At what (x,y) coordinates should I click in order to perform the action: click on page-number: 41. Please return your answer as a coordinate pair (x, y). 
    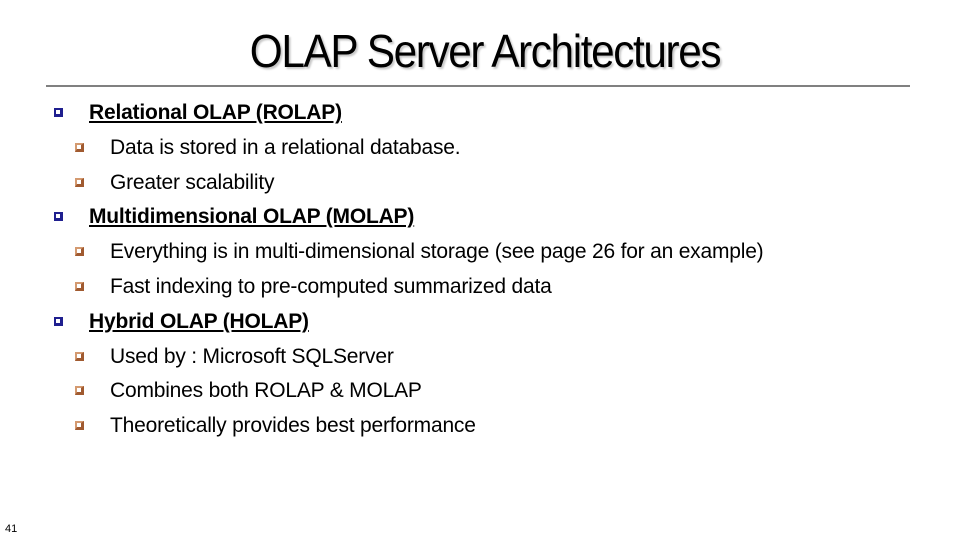
    Looking at the image, I should click on (11, 529).